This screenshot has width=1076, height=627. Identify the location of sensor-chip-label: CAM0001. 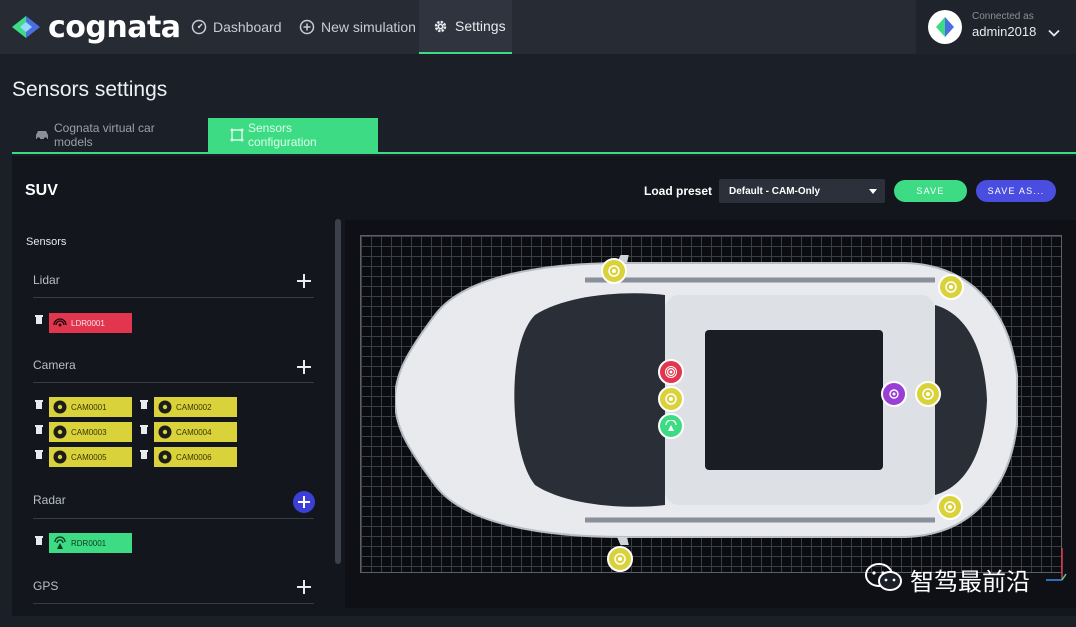
(89, 407).